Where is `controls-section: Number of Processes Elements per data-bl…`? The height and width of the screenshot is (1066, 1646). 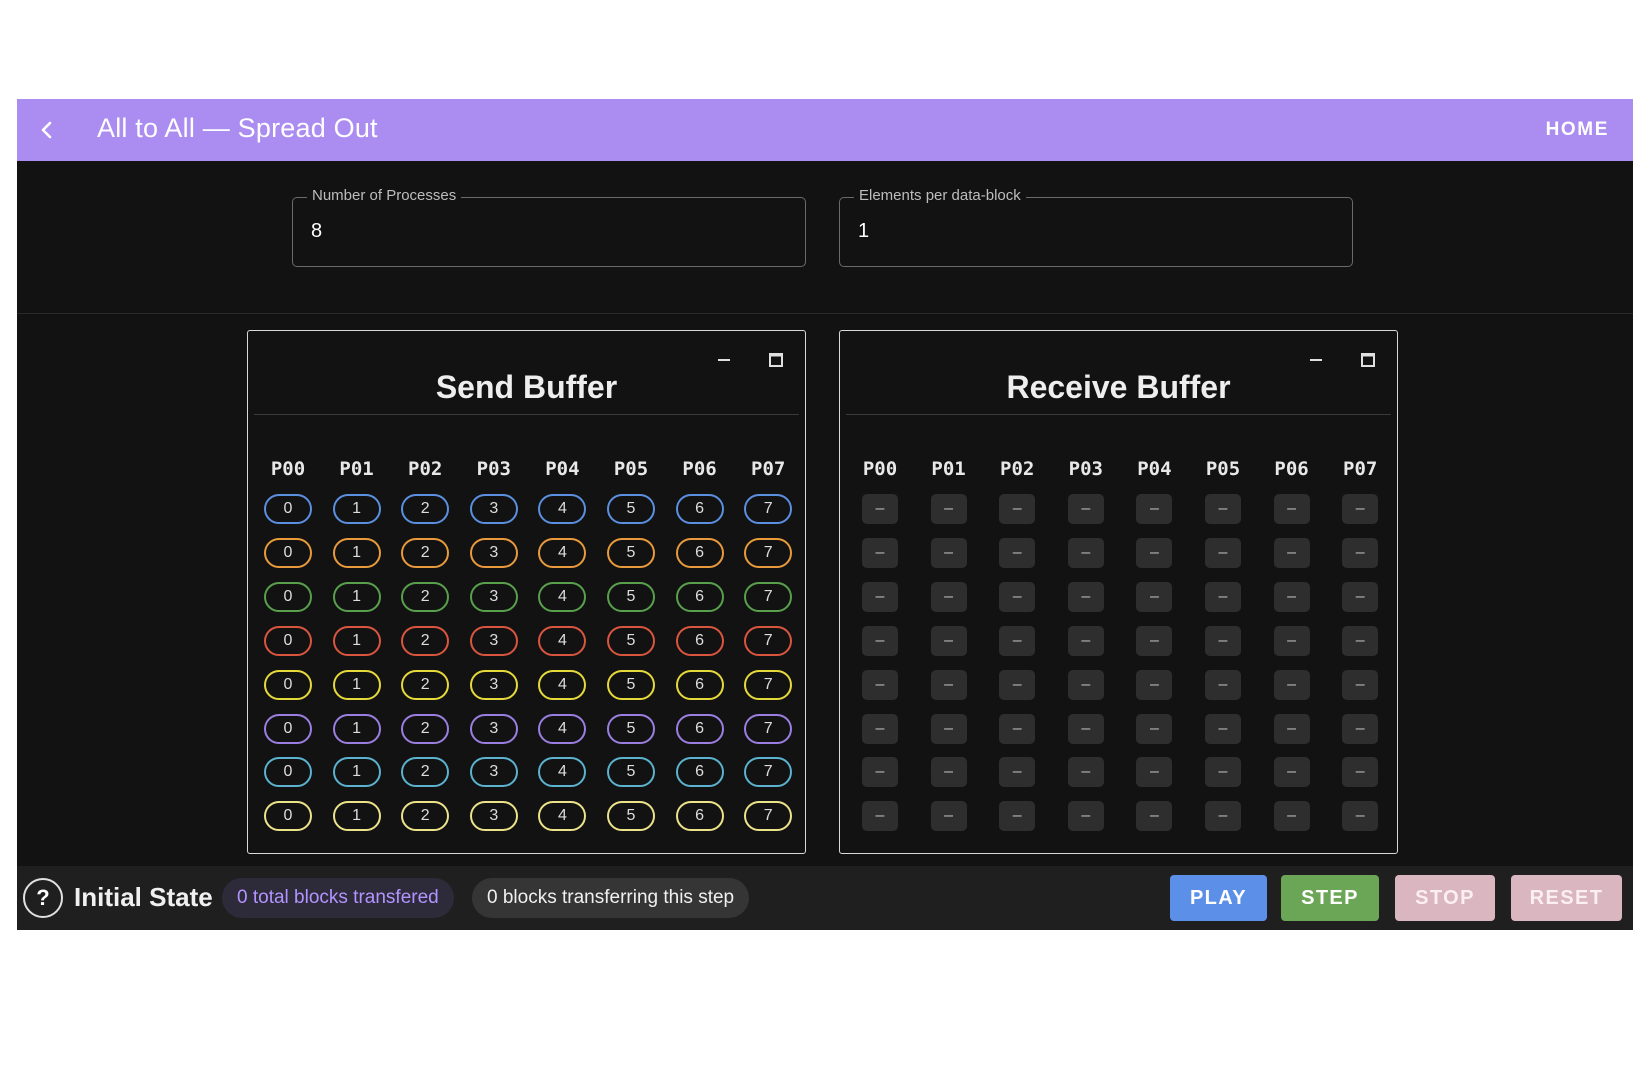
controls-section: Number of Processes Elements per data-bl… is located at coordinates (825, 237).